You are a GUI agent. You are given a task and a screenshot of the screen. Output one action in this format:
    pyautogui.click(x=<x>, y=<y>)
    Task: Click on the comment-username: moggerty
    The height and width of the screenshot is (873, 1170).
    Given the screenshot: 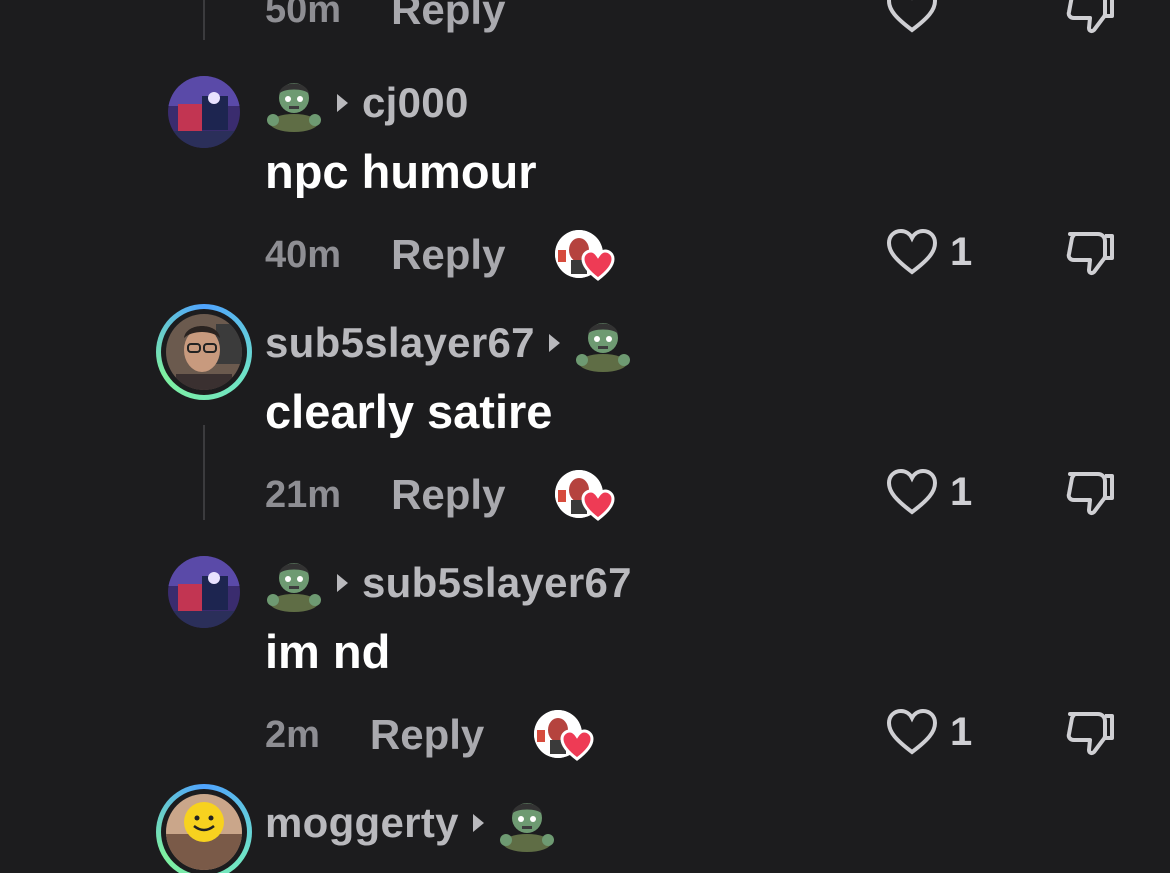 What is the action you would take?
    pyautogui.click(x=362, y=823)
    